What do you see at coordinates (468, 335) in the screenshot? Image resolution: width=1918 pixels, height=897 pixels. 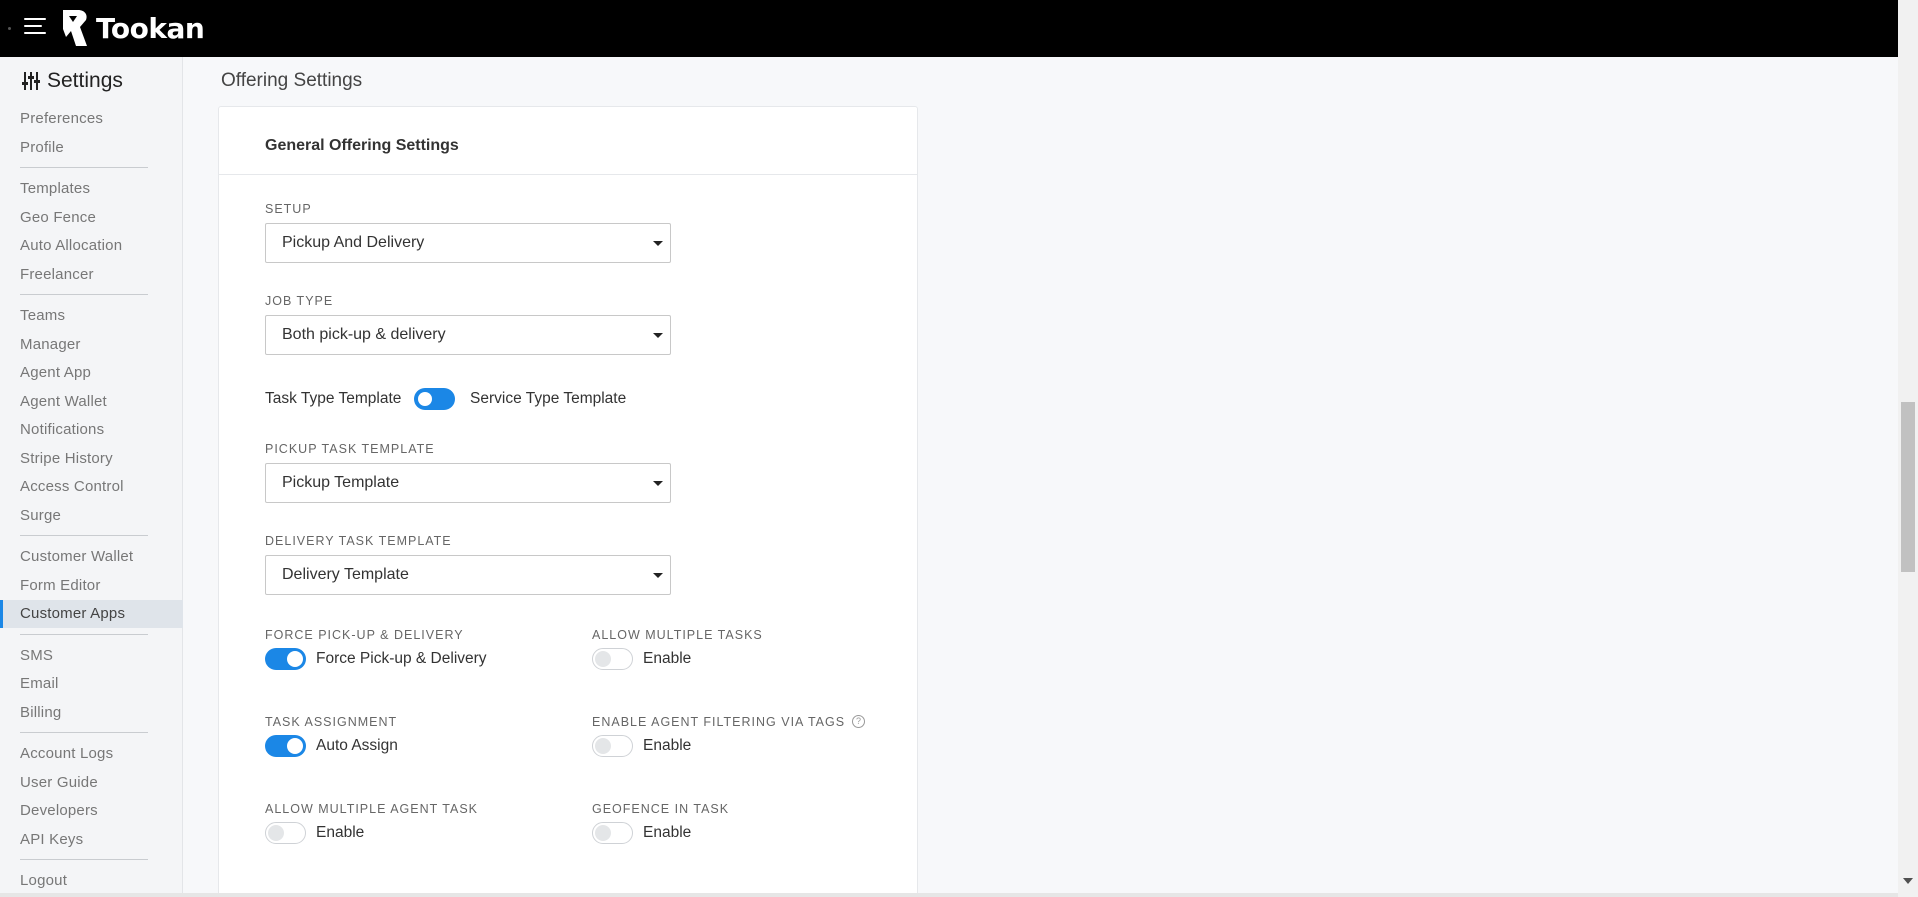 I see `job-type-select: Both pick-up & delivery` at bounding box center [468, 335].